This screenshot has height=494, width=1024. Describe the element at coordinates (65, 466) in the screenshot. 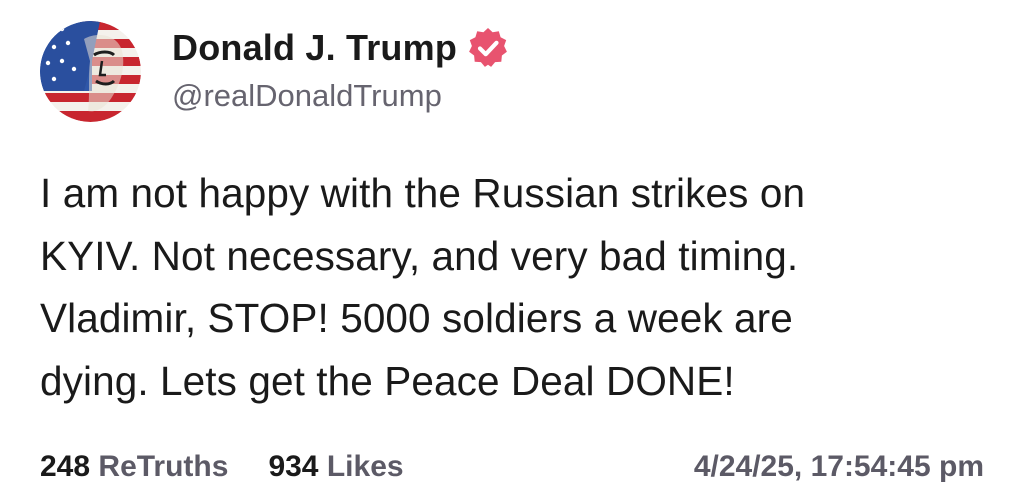

I see `retruths-count: 248` at that location.